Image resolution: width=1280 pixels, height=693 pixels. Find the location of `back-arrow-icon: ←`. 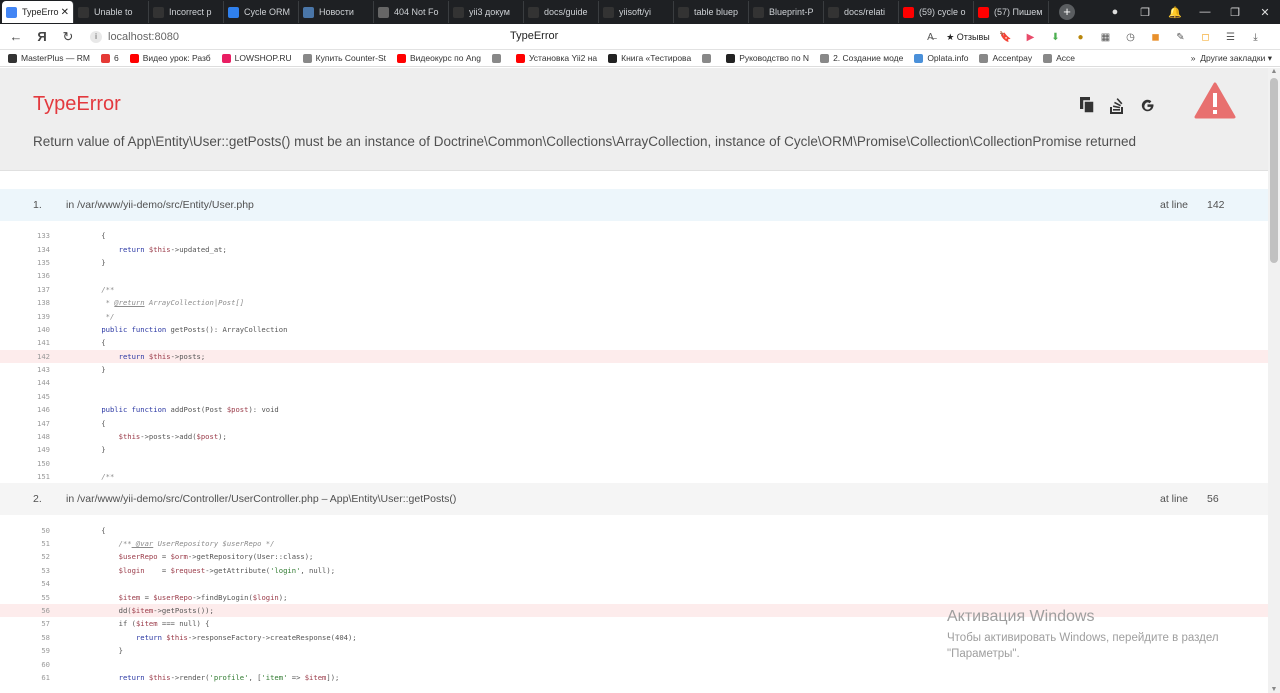

back-arrow-icon: ← is located at coordinates (16, 36).